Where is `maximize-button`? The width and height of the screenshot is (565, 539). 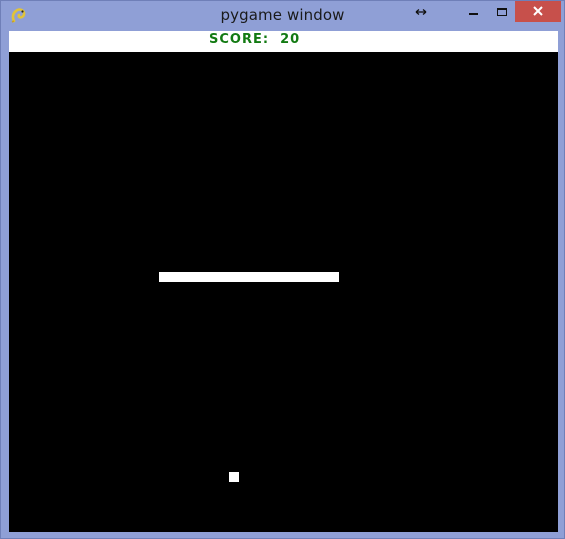
maximize-button is located at coordinates (501, 11).